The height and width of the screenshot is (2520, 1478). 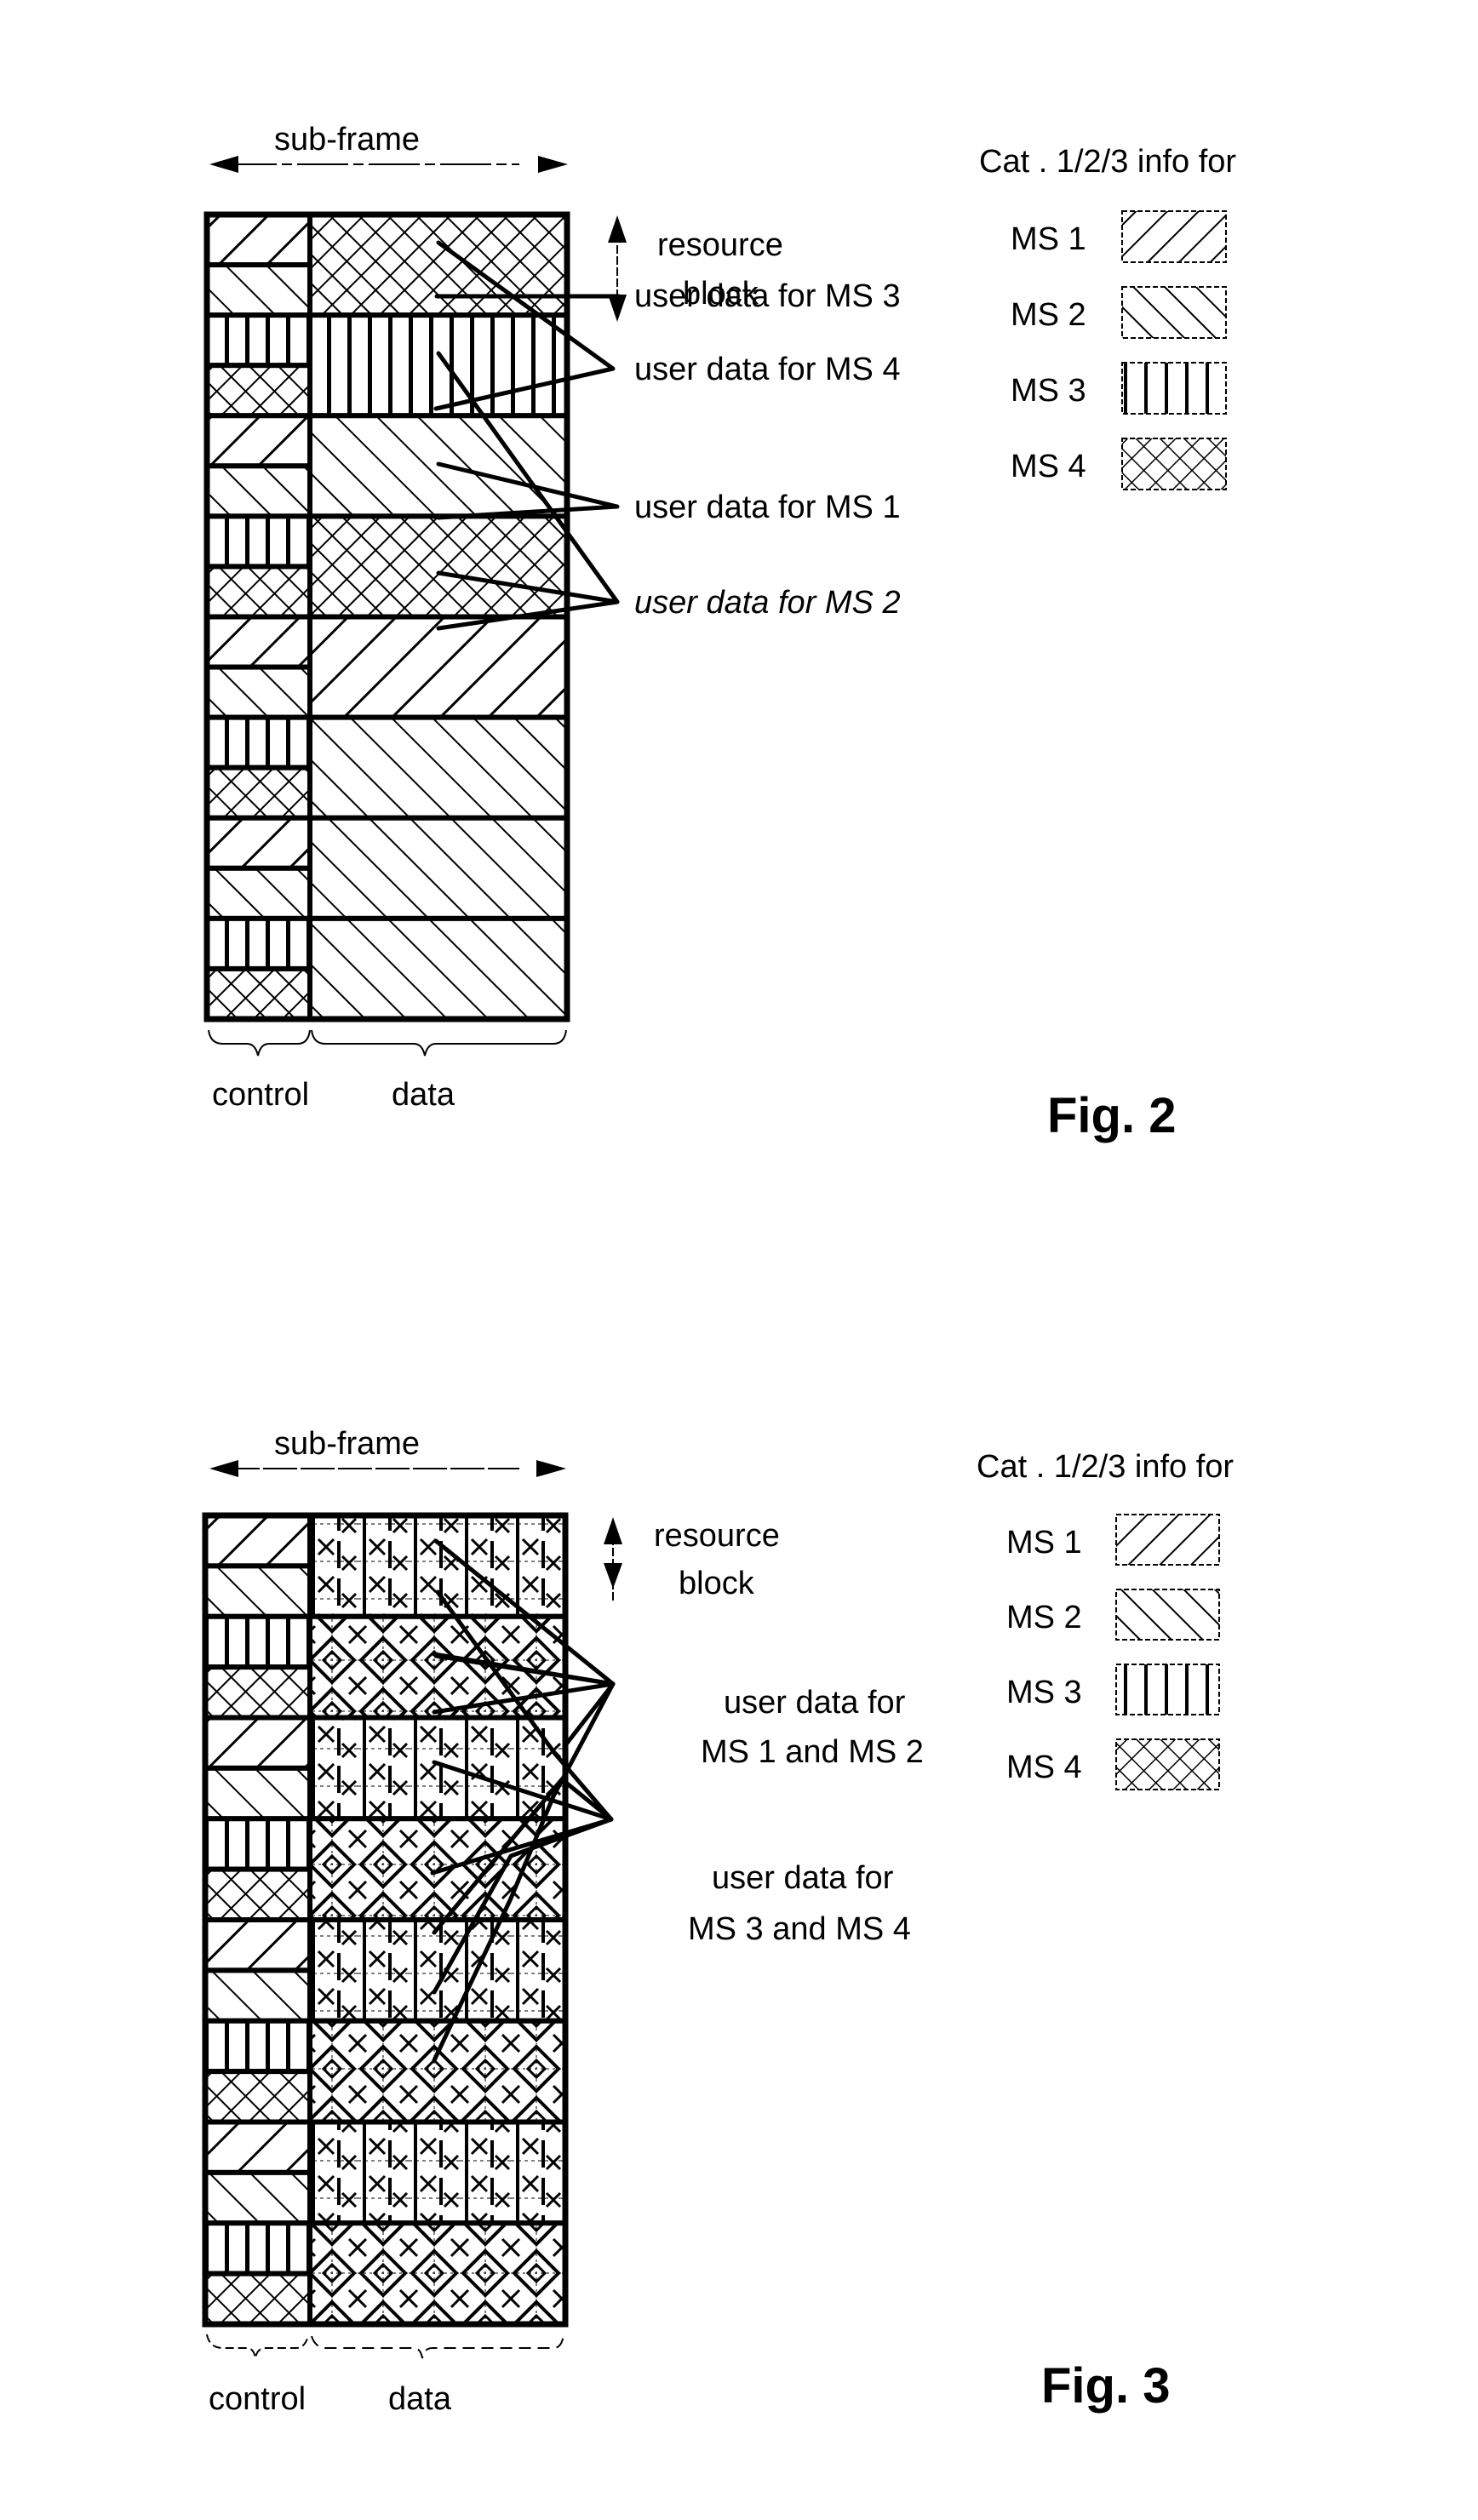 I want to click on annotation-ms3: user data for MS 3, so click(x=767, y=296).